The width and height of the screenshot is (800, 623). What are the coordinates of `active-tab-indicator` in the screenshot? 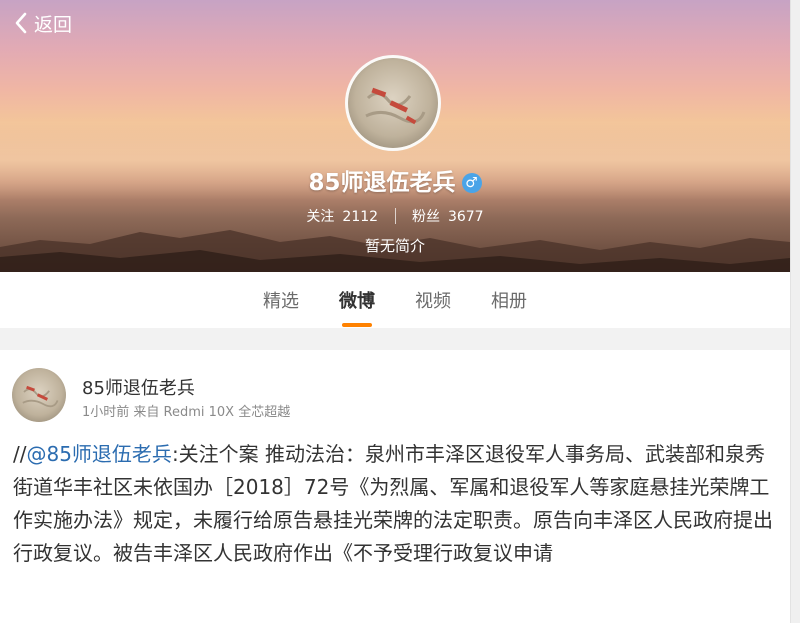 It's located at (357, 325).